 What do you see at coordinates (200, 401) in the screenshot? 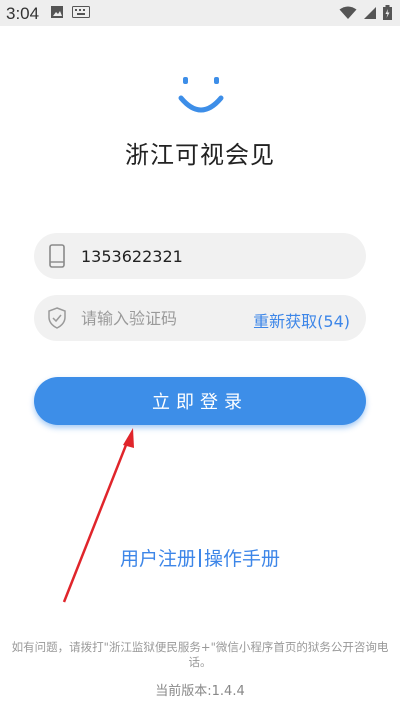
I see `login-button: 立即登录` at bounding box center [200, 401].